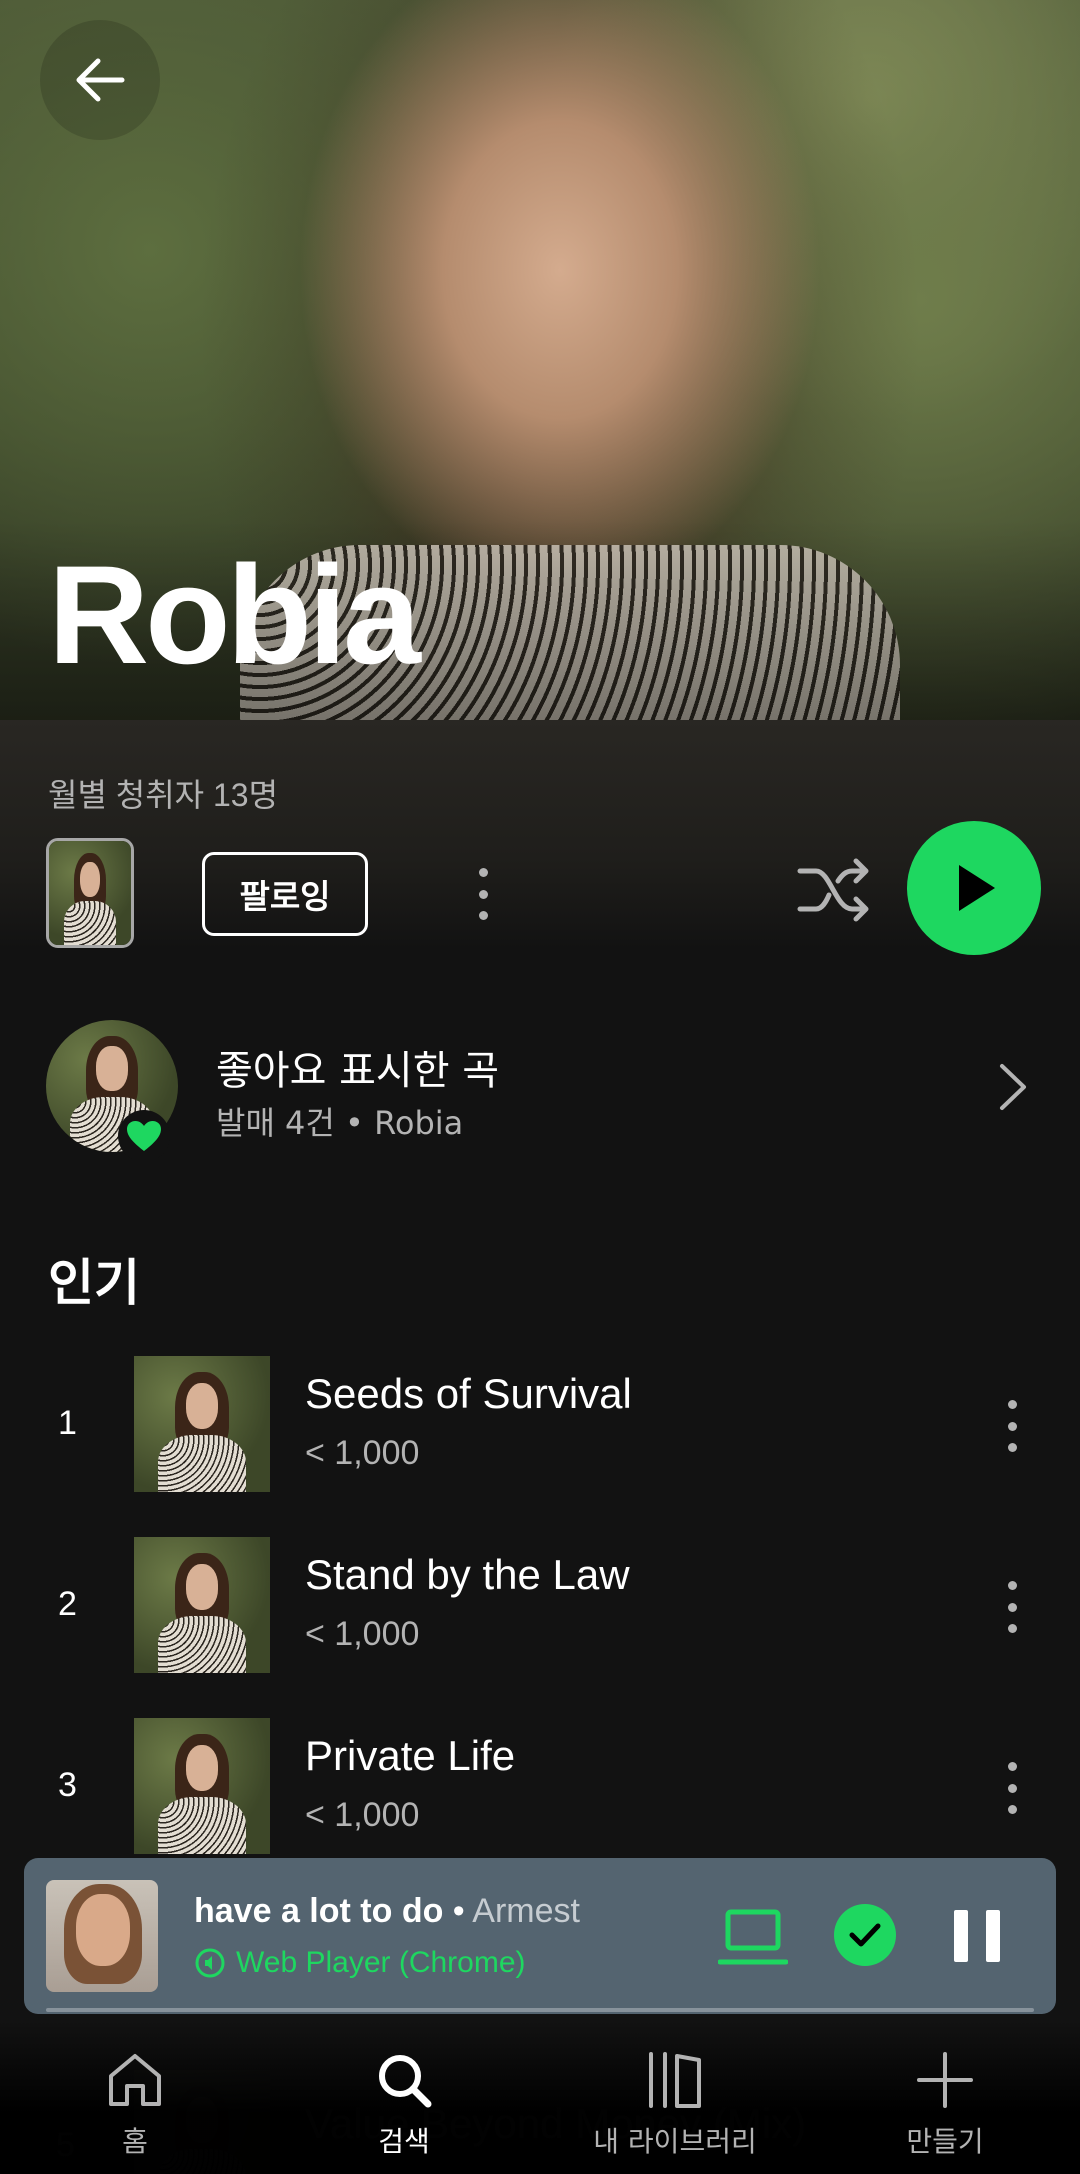  What do you see at coordinates (90, 893) in the screenshot?
I see `artist-thumbnail` at bounding box center [90, 893].